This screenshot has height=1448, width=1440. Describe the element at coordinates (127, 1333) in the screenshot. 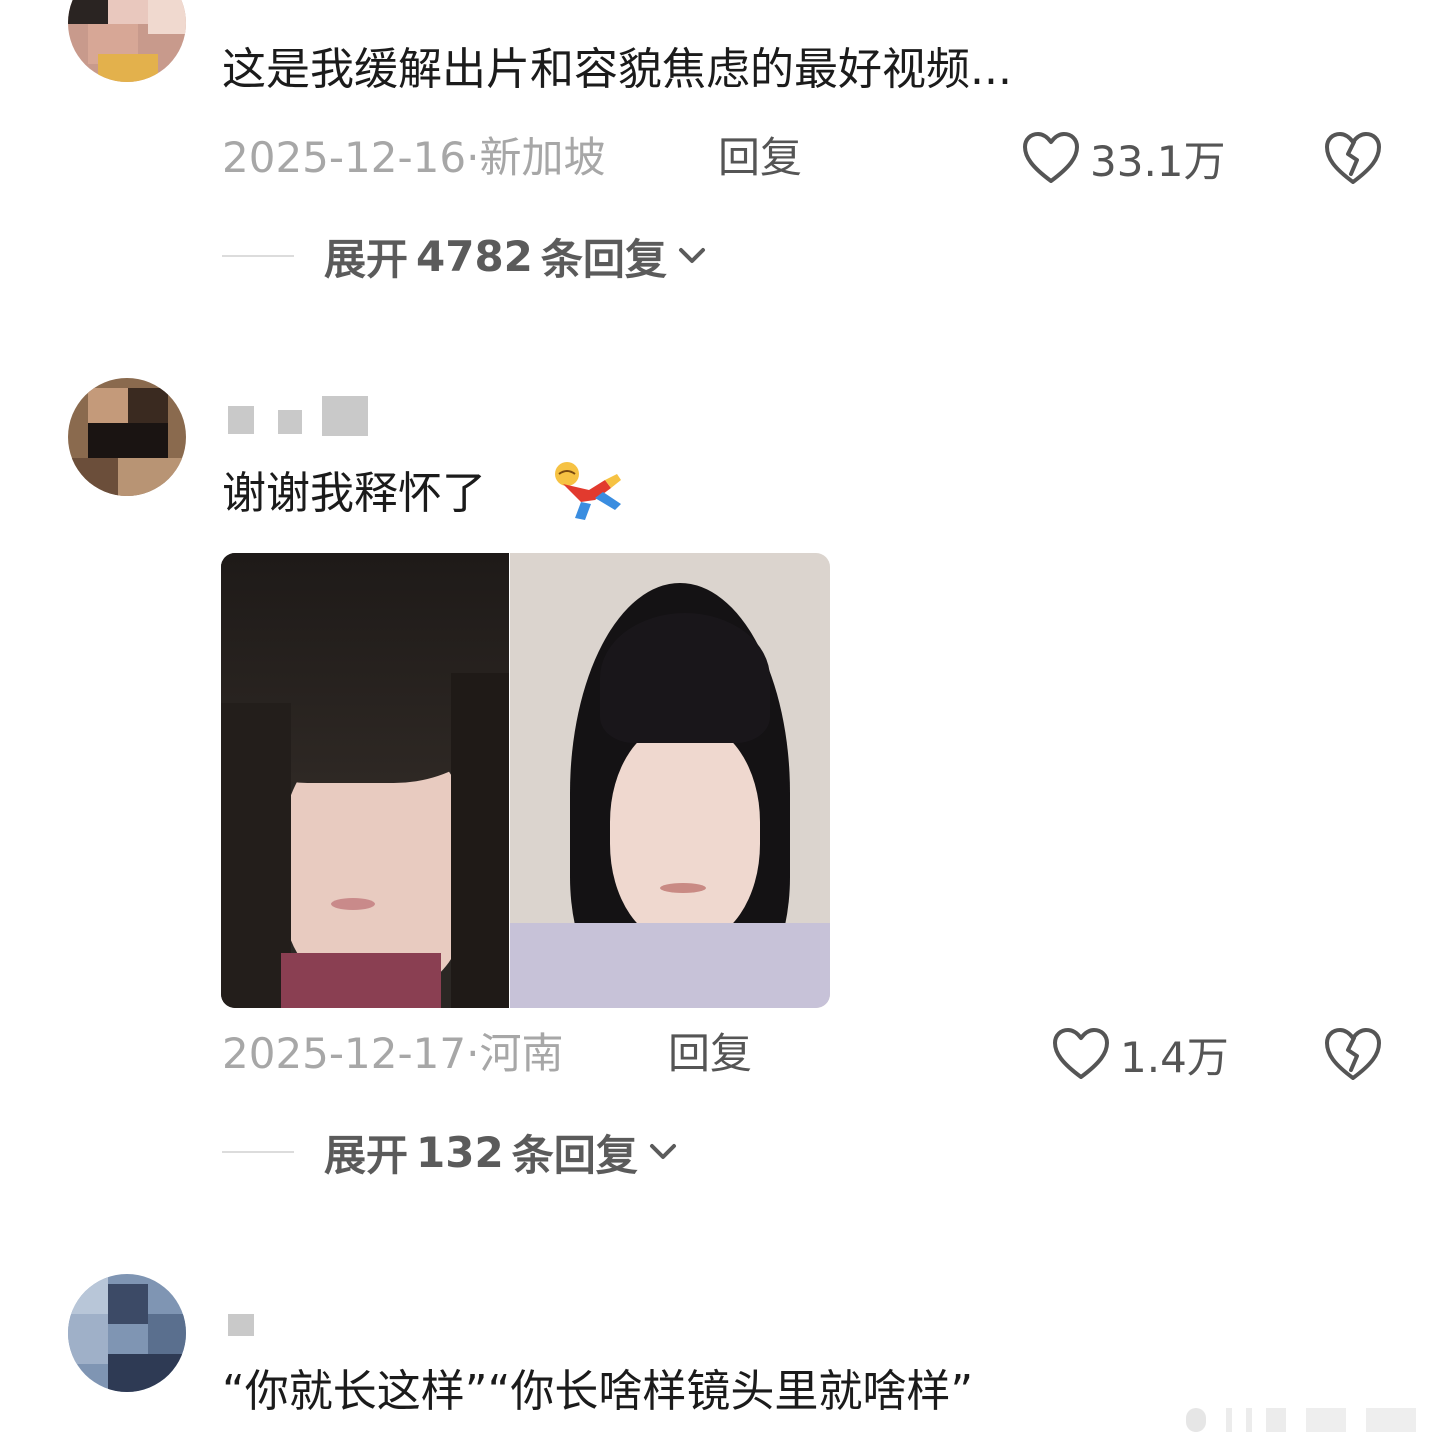

I see `avatar` at that location.